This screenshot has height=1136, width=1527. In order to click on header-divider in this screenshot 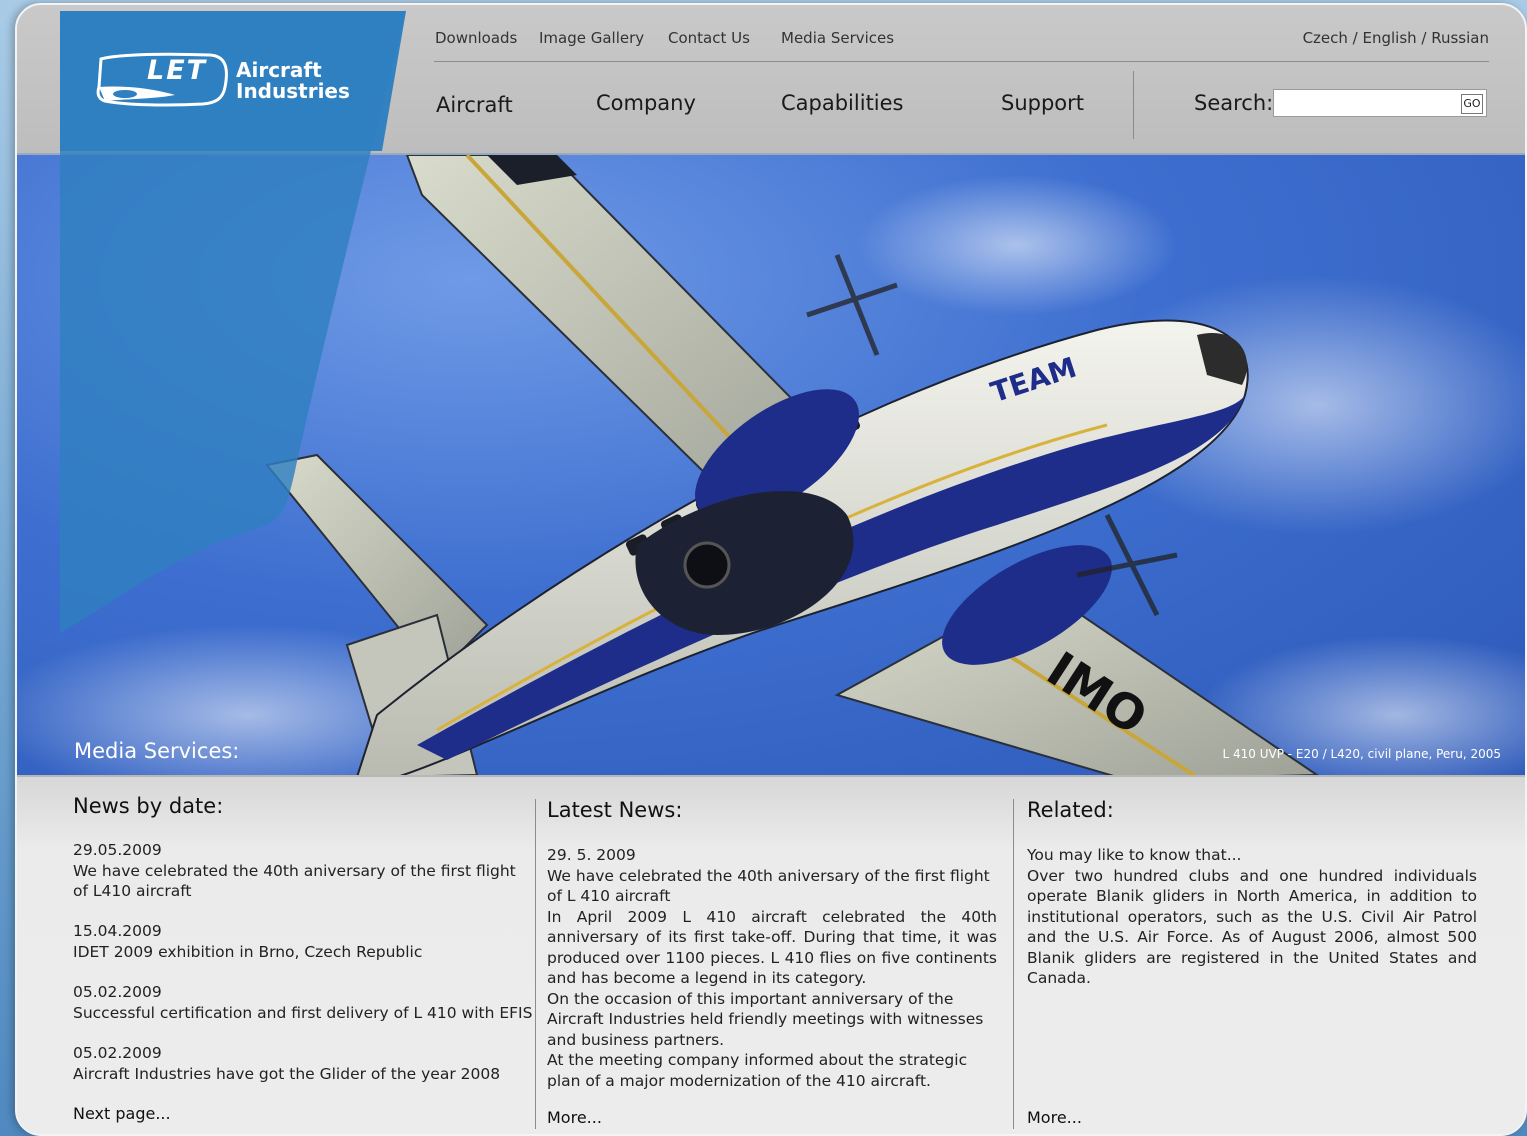, I will do `click(961, 61)`.